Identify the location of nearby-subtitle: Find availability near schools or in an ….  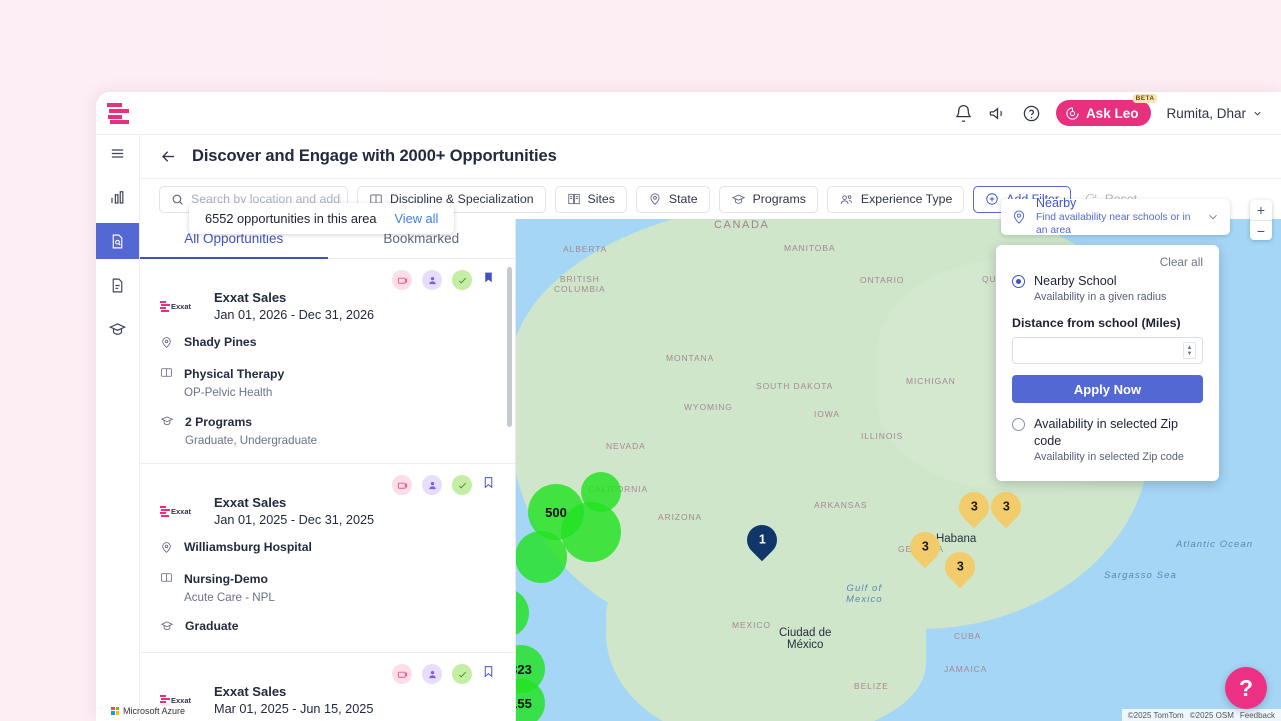
(1113, 223).